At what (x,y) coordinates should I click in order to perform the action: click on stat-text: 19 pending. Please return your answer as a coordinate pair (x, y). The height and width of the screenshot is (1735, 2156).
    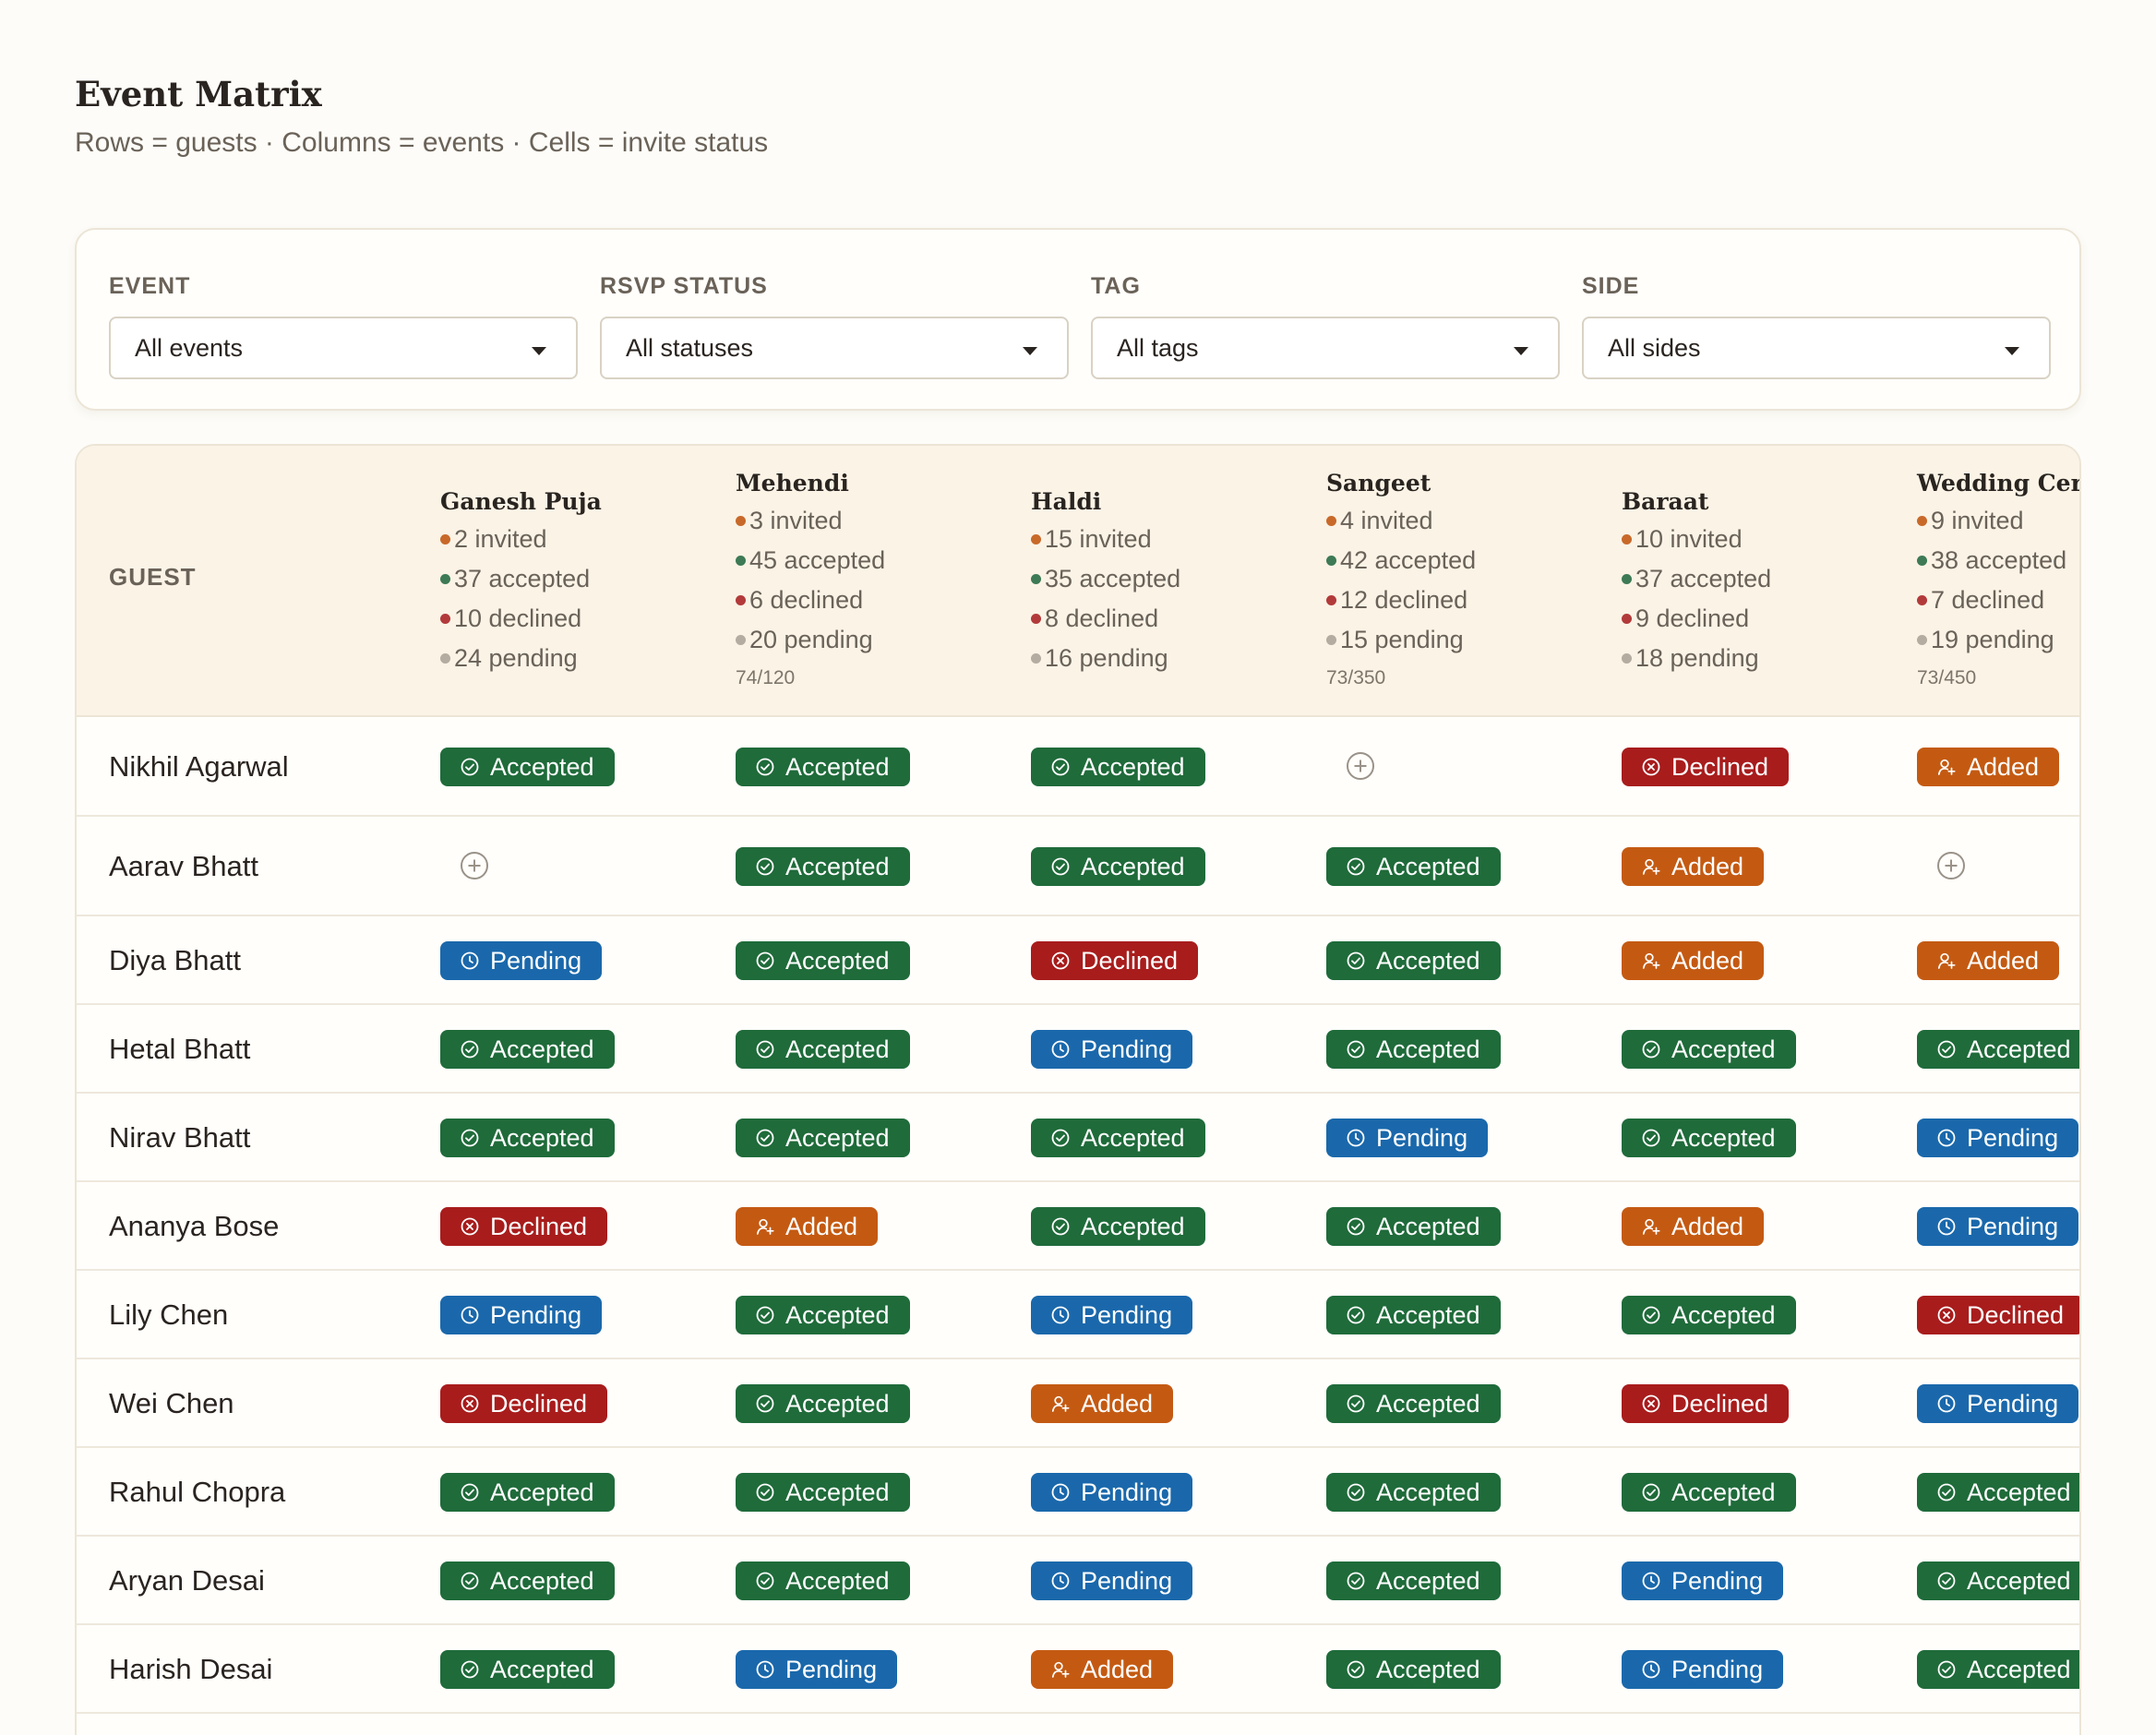
    Looking at the image, I should click on (1993, 639).